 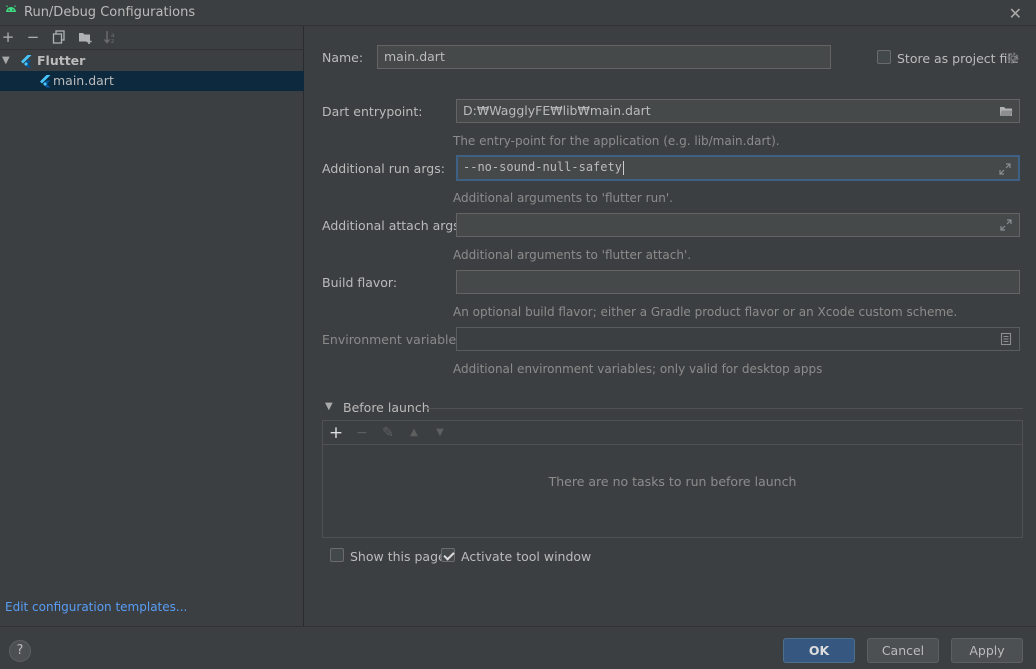 I want to click on show-page-label: Show this page, so click(x=398, y=556).